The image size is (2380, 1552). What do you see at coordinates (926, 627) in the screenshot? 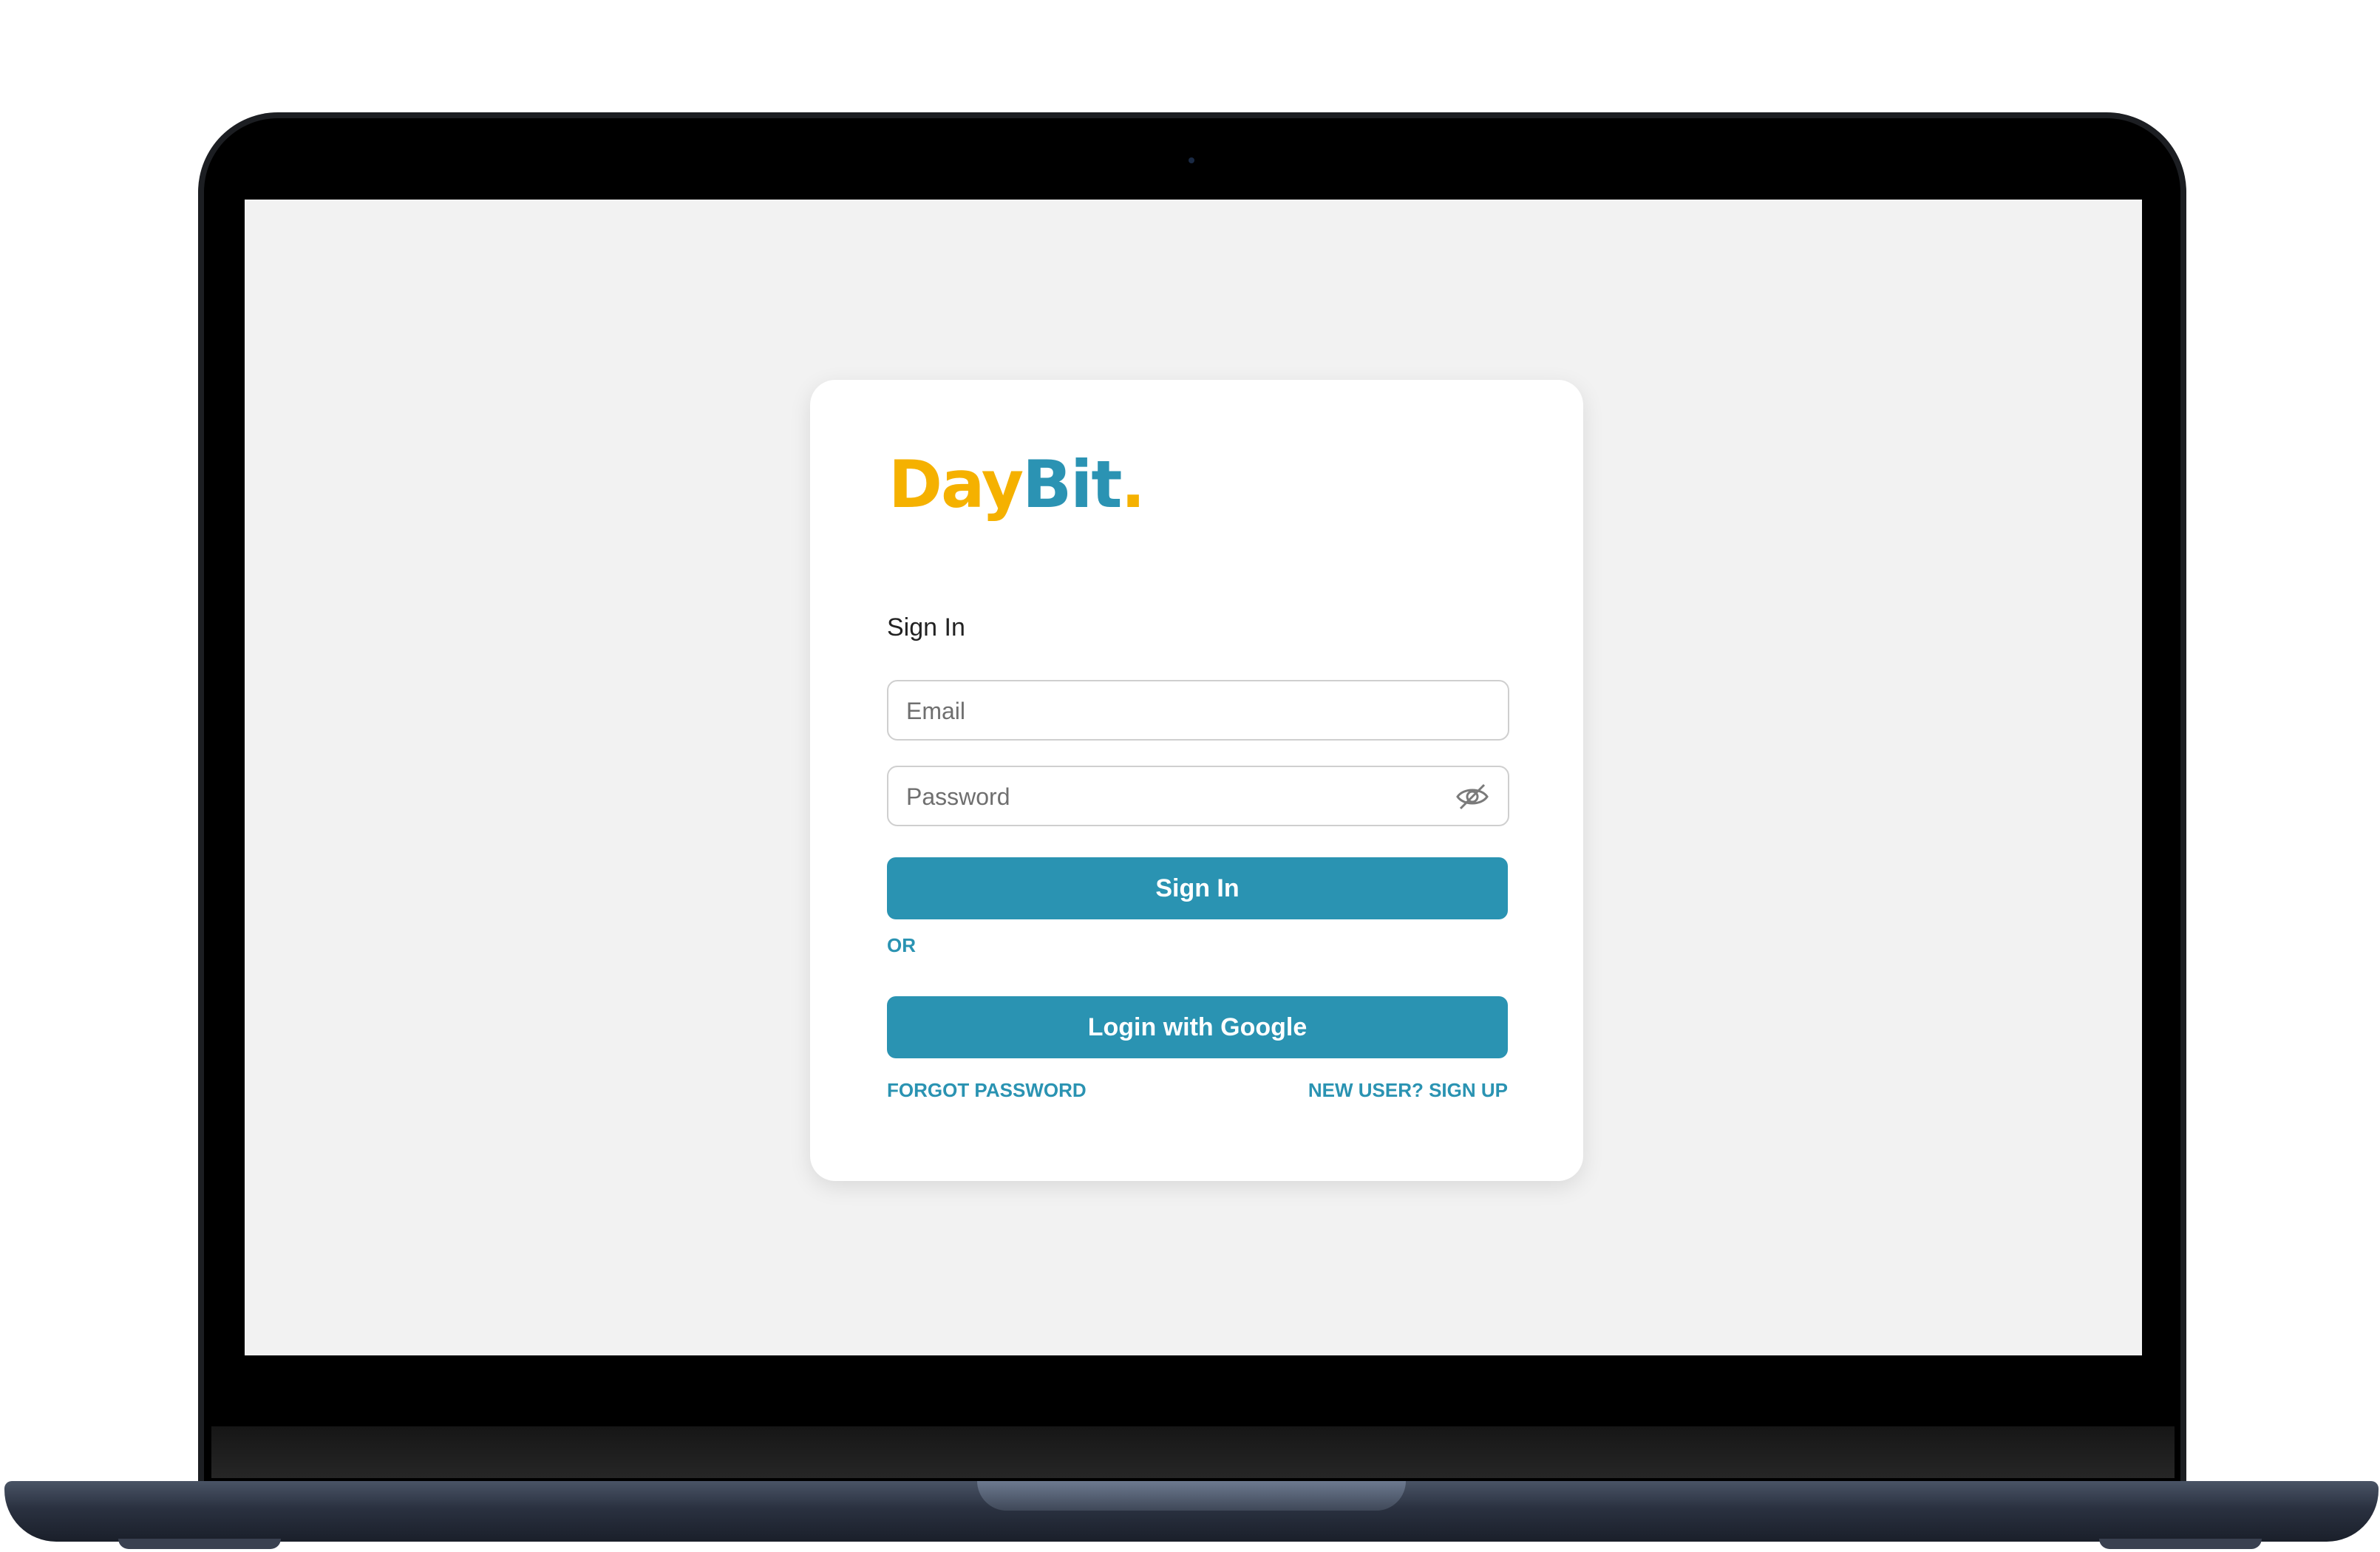
I see `form-title: Sign In` at bounding box center [926, 627].